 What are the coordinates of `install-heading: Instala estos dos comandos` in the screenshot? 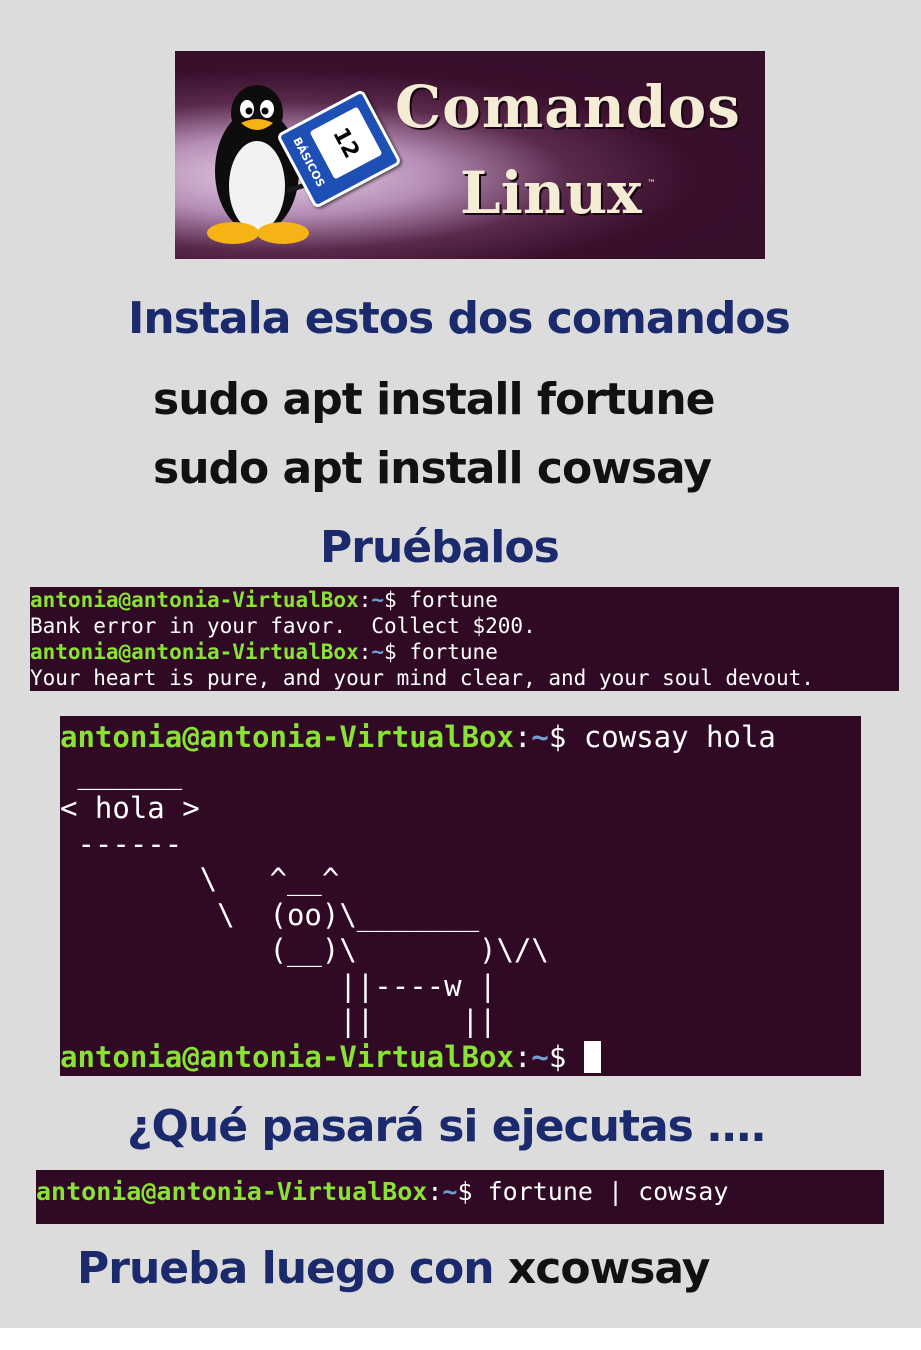 It's located at (459, 318).